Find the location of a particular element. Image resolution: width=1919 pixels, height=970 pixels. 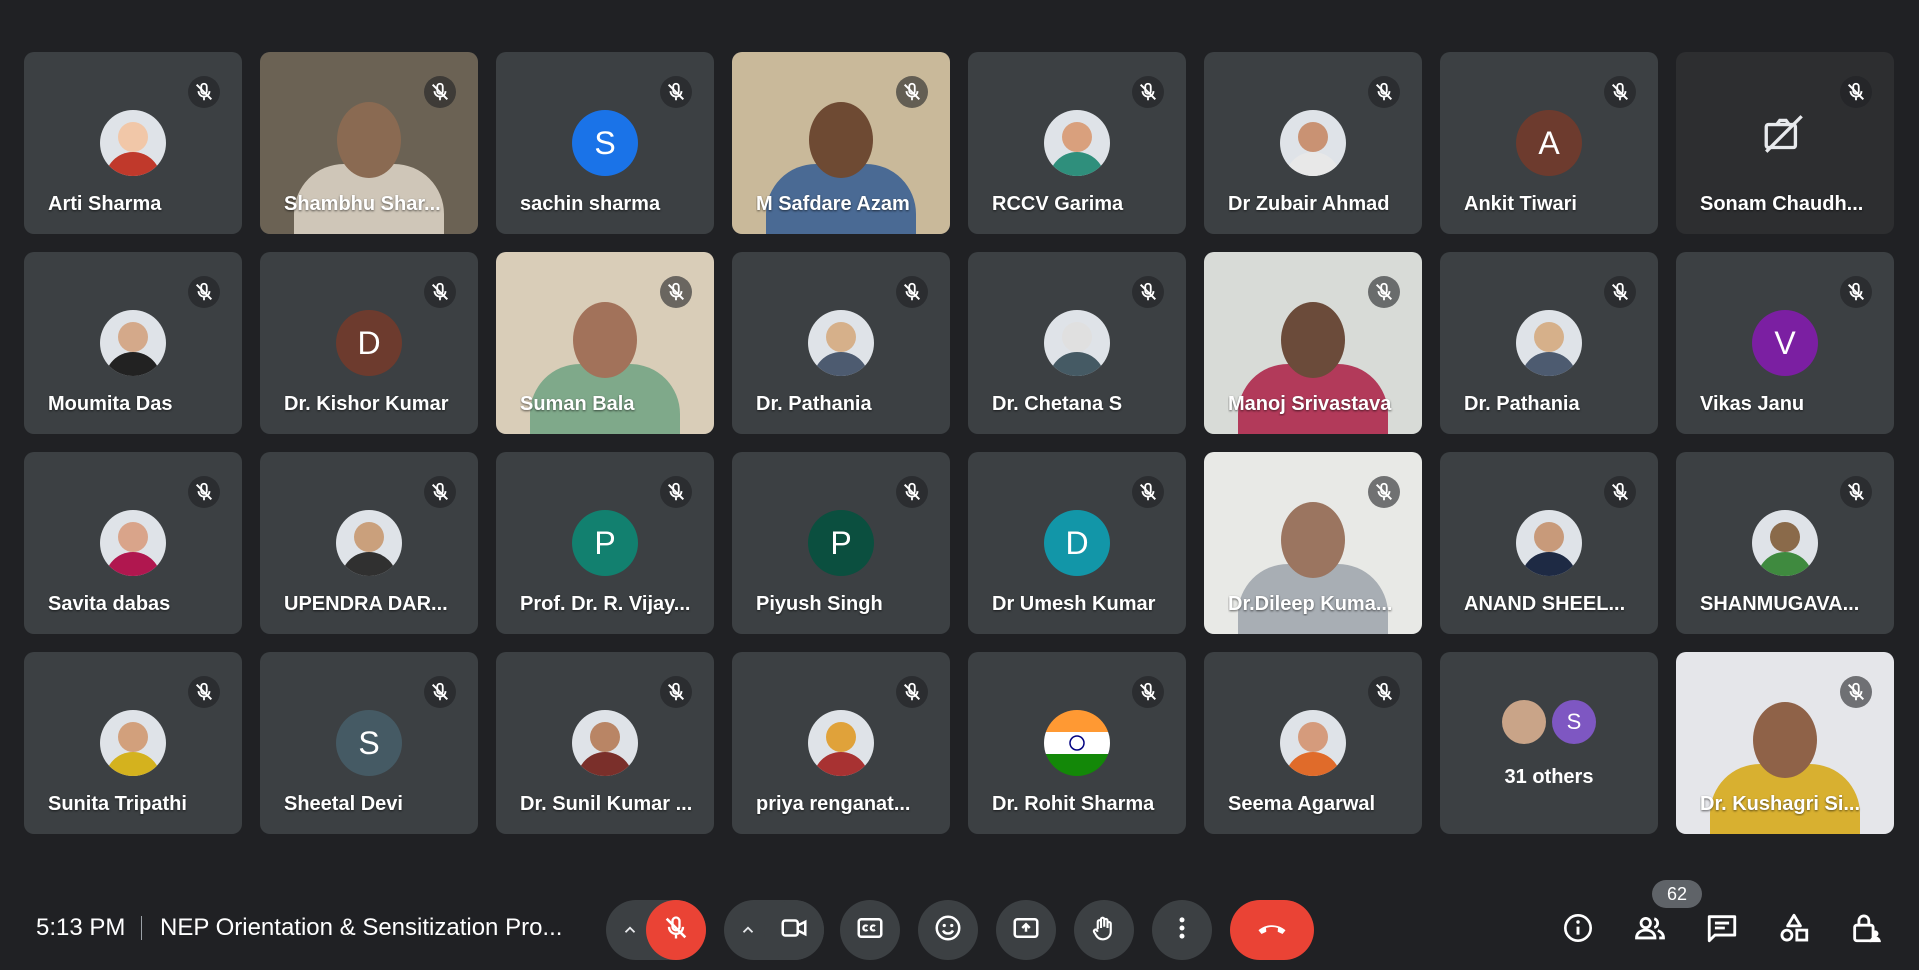

activities-button is located at coordinates (1794, 930).